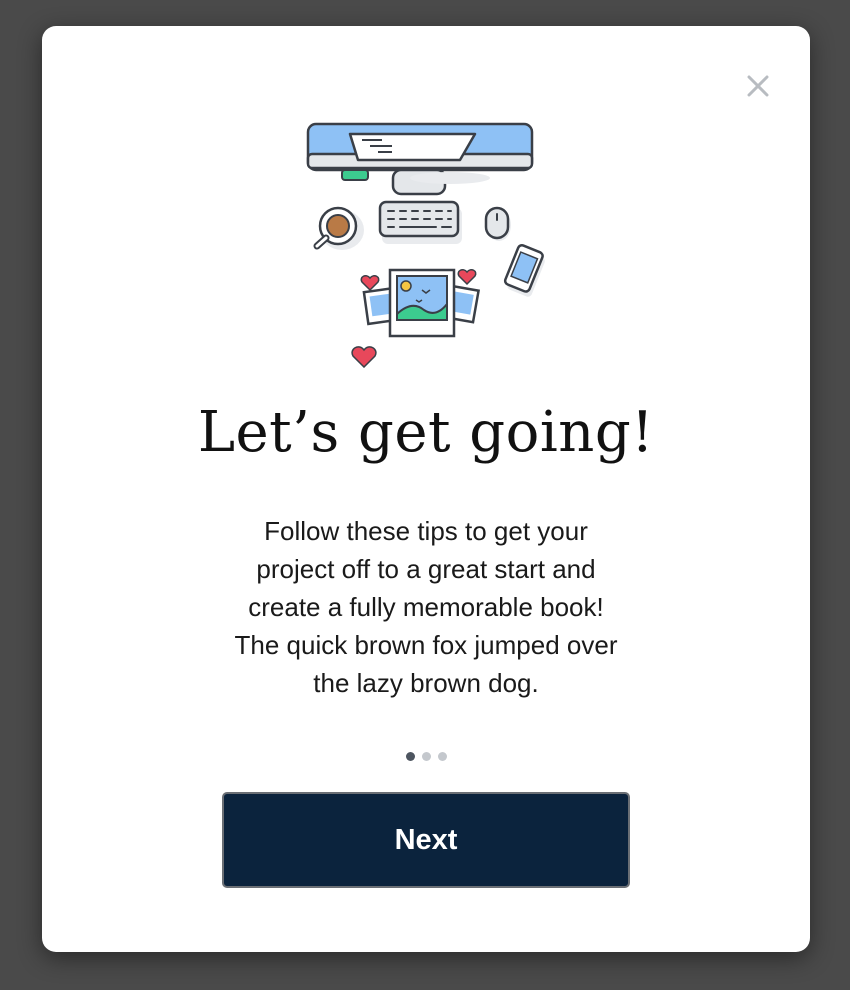  I want to click on monitor-icon, so click(420, 159).